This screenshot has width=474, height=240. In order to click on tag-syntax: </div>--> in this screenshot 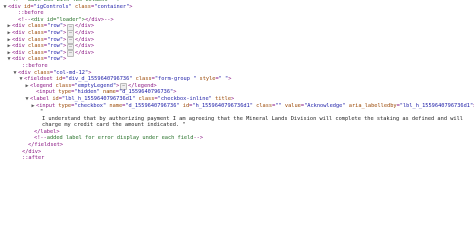, I will do `click(99, 19)`.